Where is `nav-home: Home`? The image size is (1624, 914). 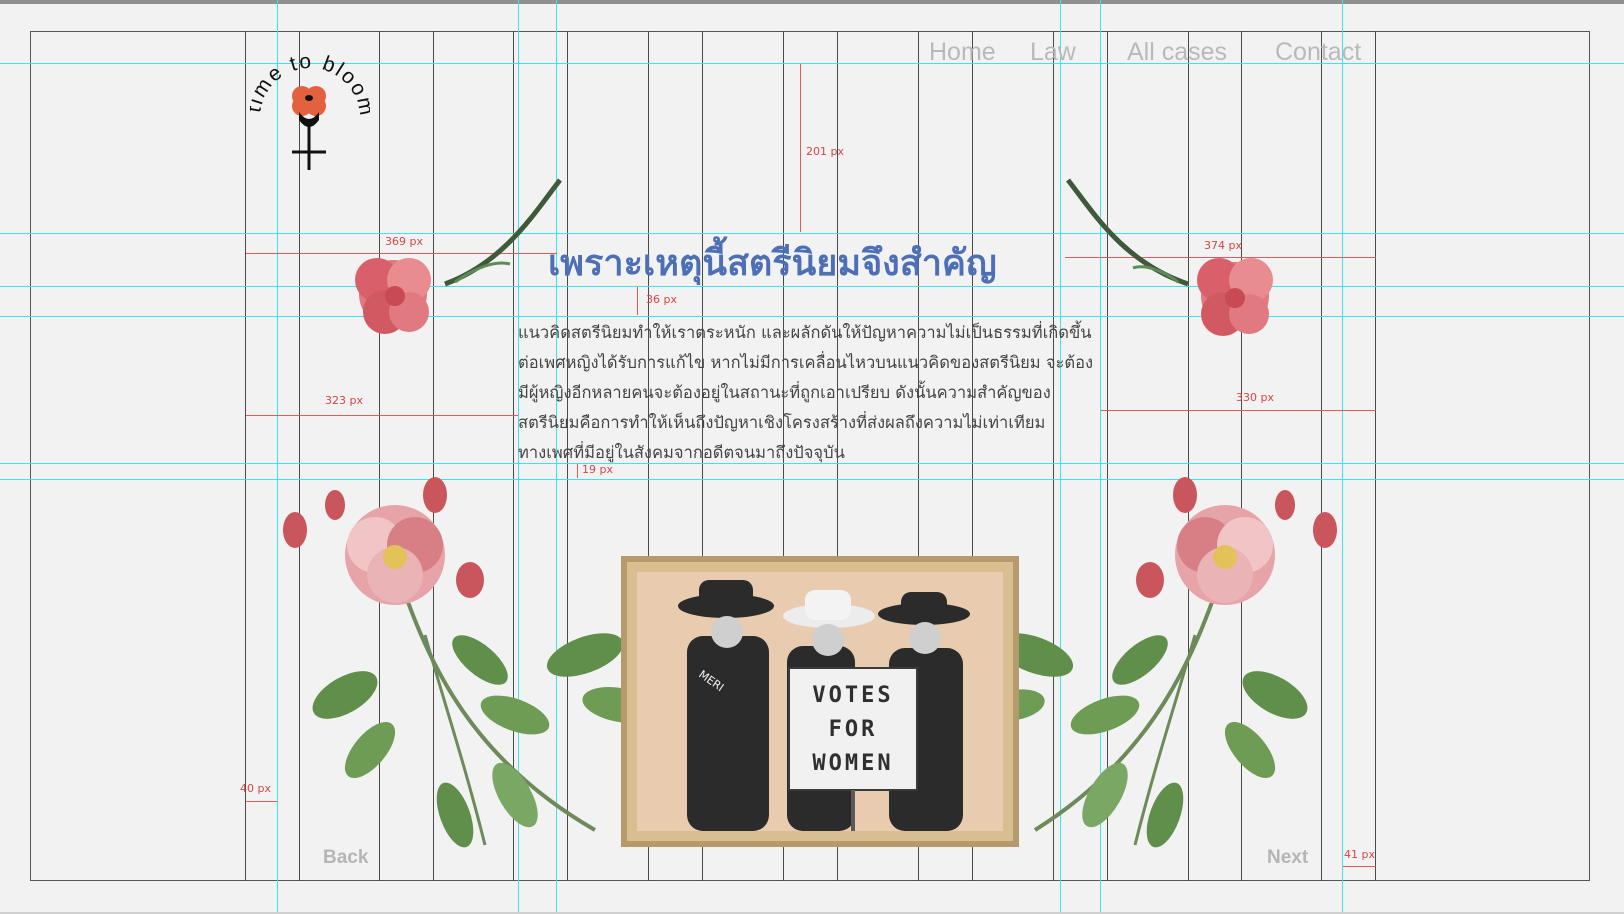
nav-home: Home is located at coordinates (962, 52).